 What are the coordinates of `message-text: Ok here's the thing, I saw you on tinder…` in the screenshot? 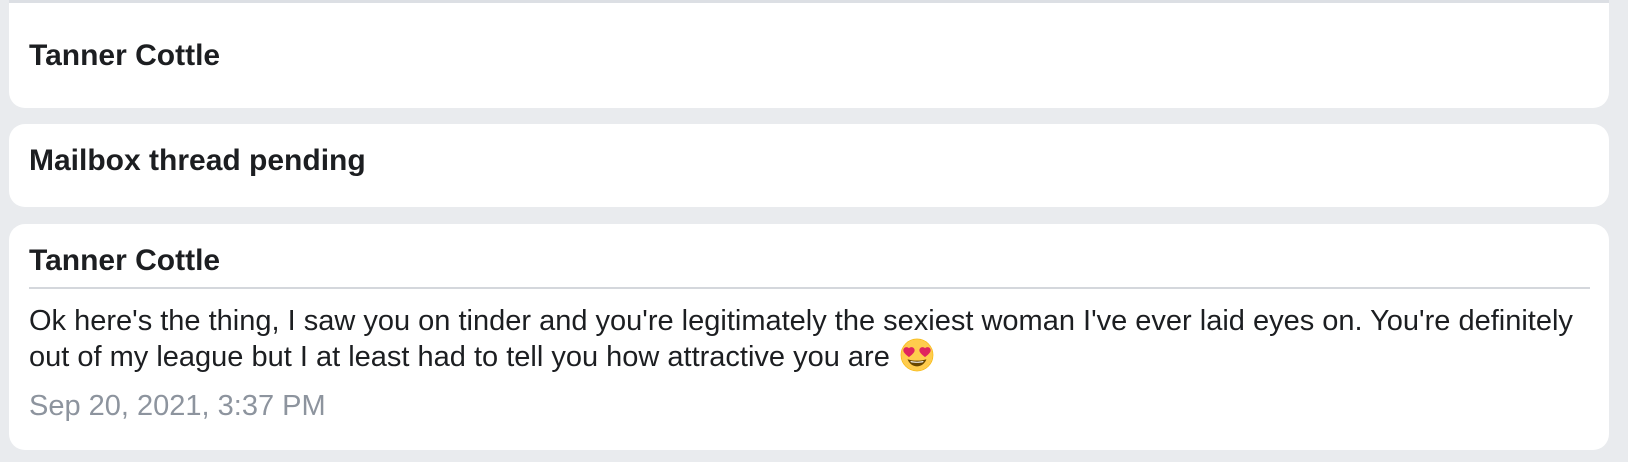 It's located at (801, 339).